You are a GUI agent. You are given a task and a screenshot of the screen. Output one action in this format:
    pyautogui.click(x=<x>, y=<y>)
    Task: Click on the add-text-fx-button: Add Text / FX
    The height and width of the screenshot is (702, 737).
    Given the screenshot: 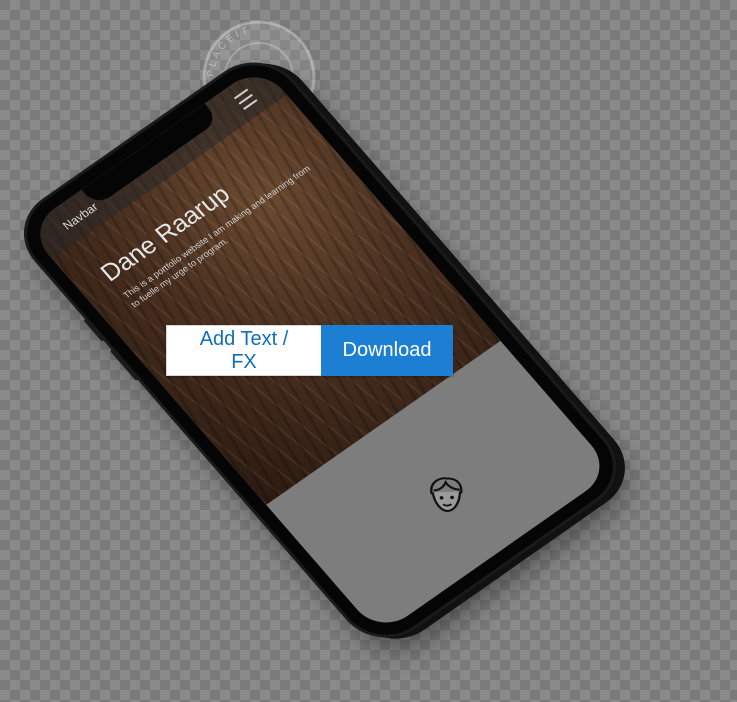 What is the action you would take?
    pyautogui.click(x=243, y=350)
    